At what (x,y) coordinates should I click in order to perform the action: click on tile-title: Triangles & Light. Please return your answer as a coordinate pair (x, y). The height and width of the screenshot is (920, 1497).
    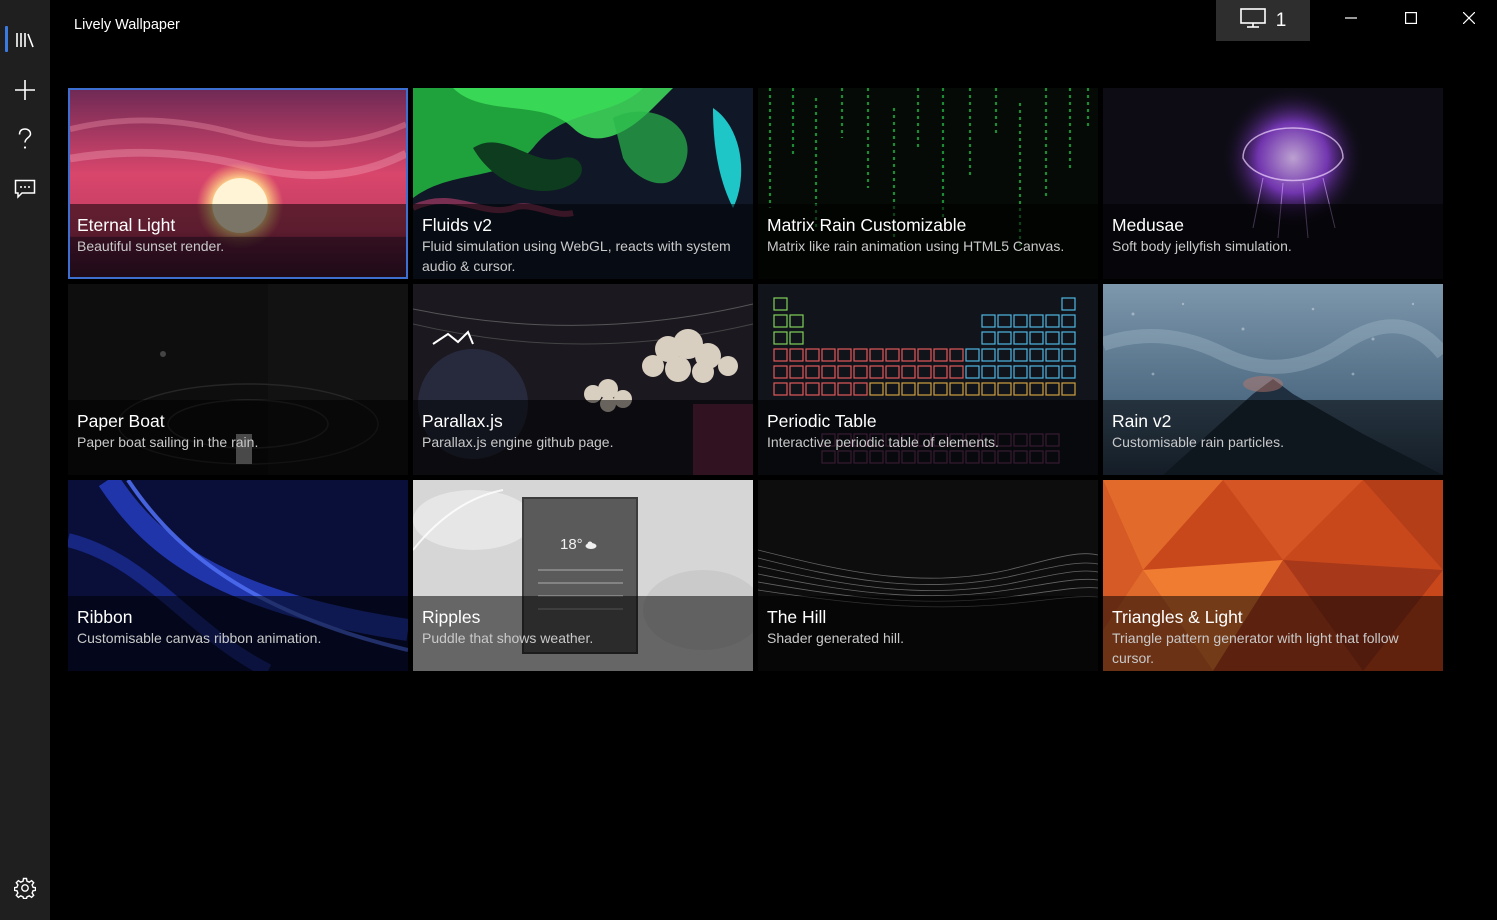
    Looking at the image, I should click on (1177, 617).